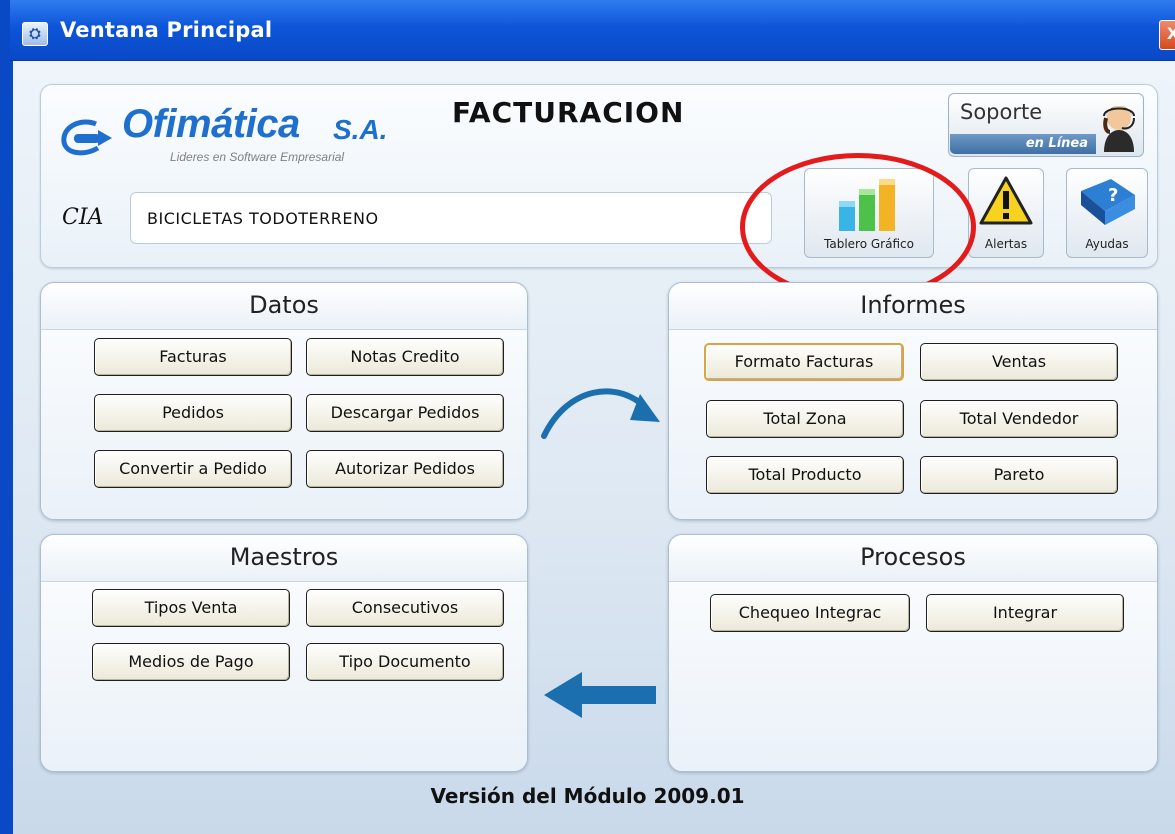  What do you see at coordinates (451, 218) in the screenshot?
I see `company-field: BICICLETAS TODOTERRENO` at bounding box center [451, 218].